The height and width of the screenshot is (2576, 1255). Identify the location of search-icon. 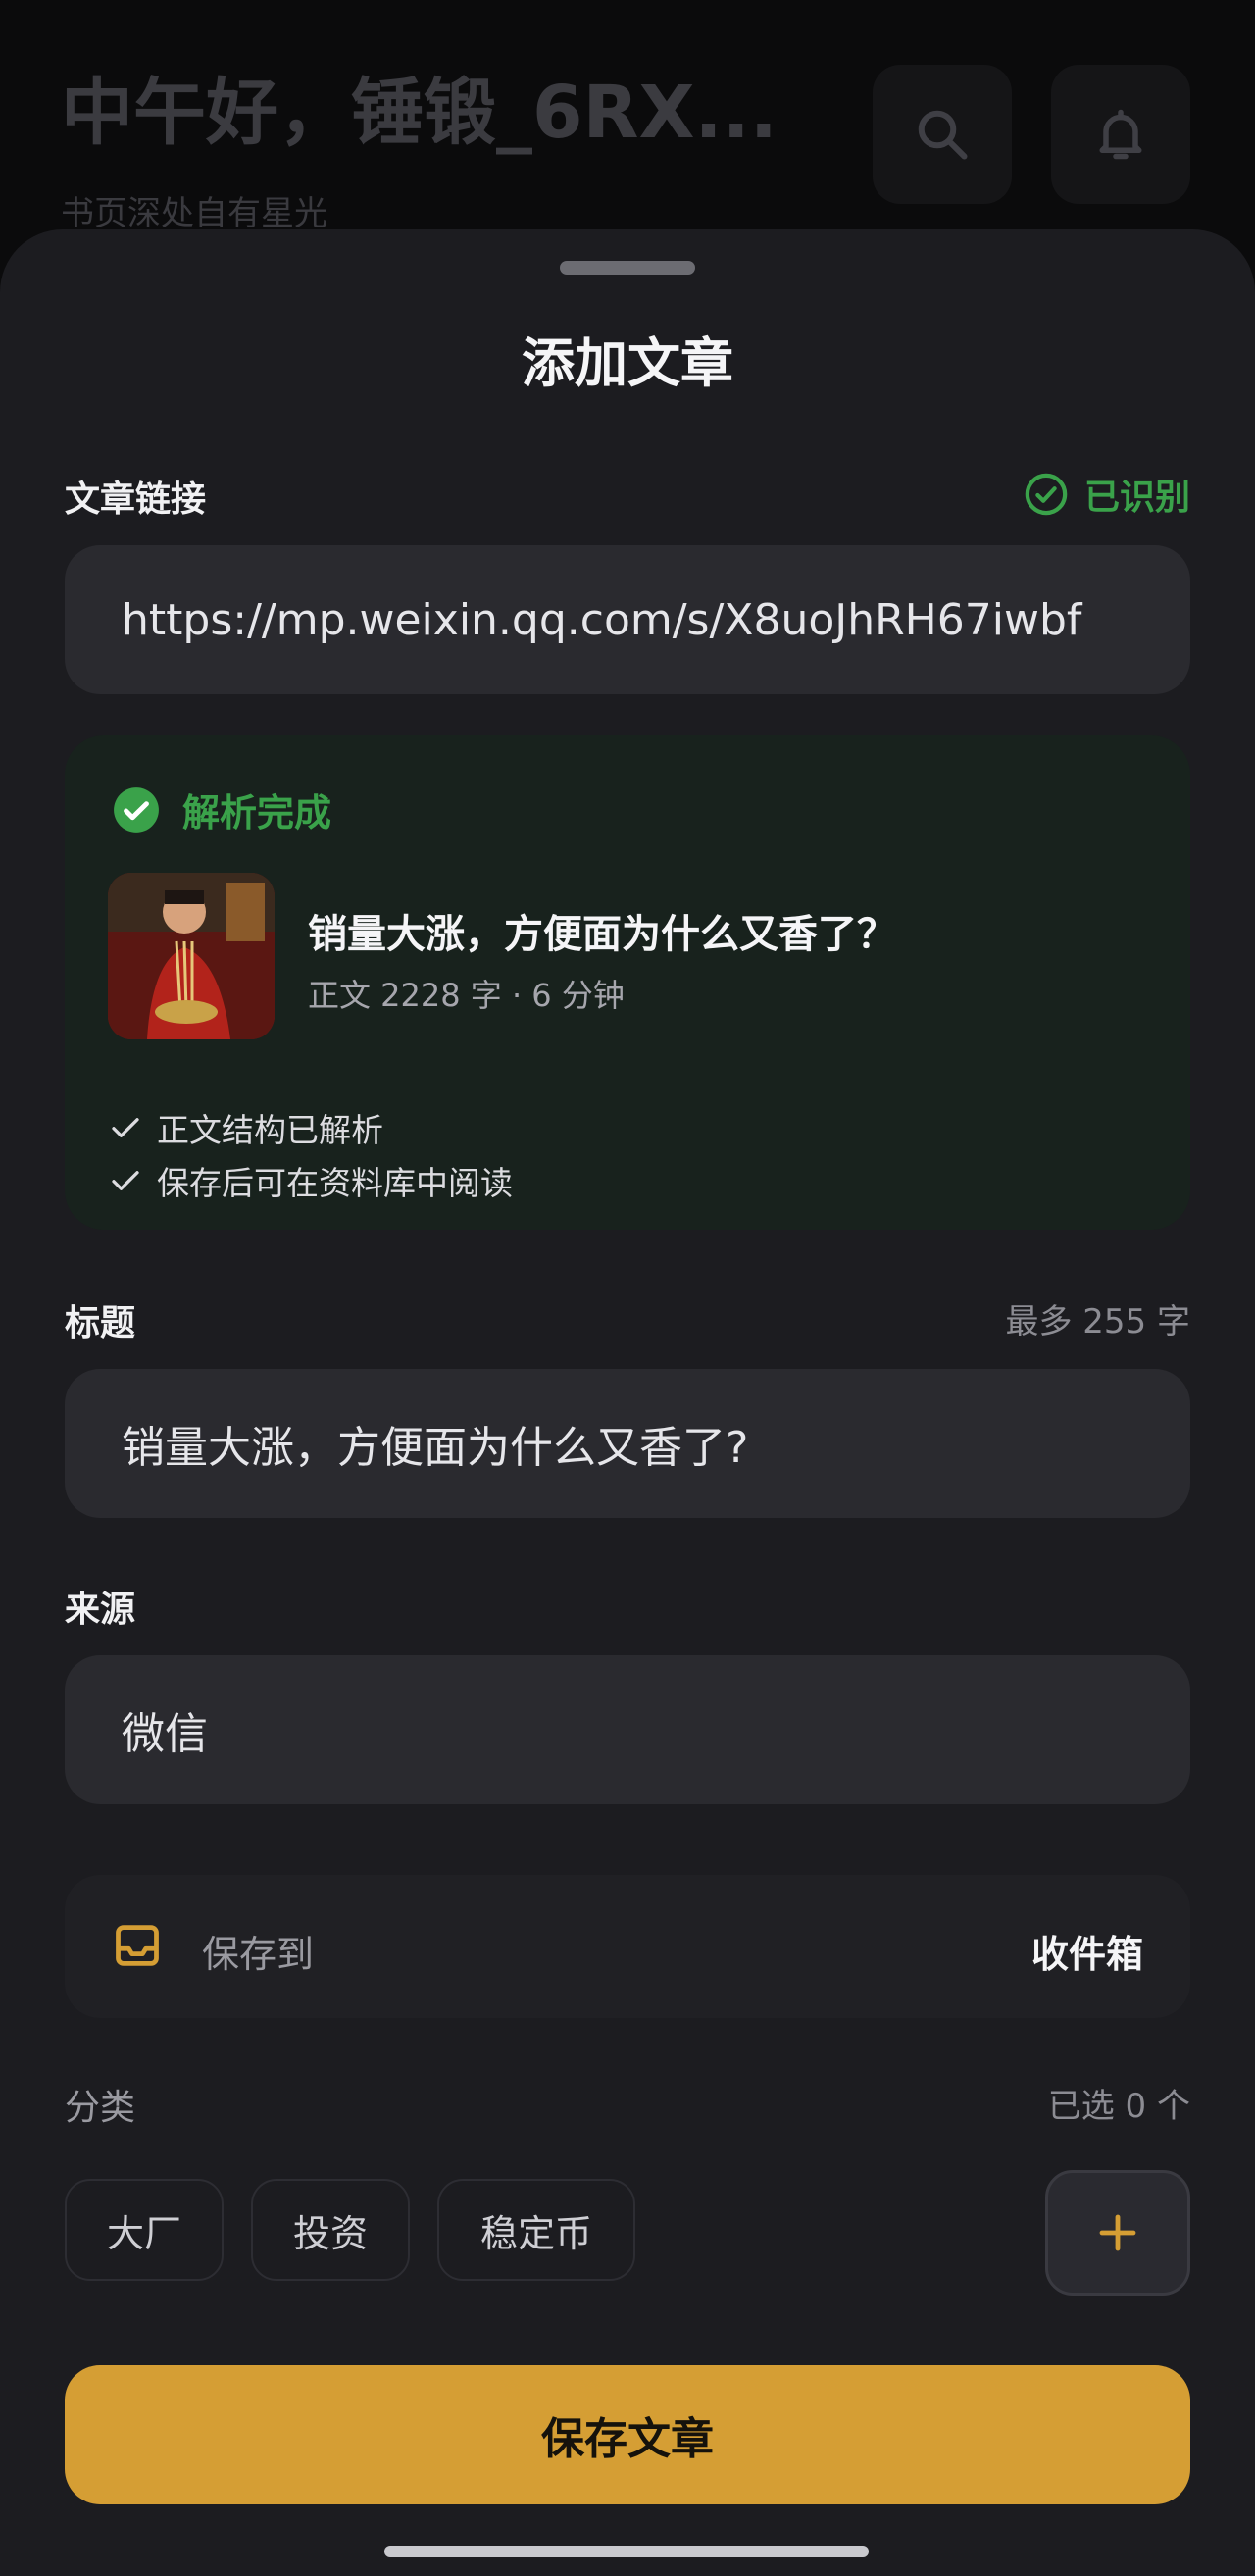
(943, 135).